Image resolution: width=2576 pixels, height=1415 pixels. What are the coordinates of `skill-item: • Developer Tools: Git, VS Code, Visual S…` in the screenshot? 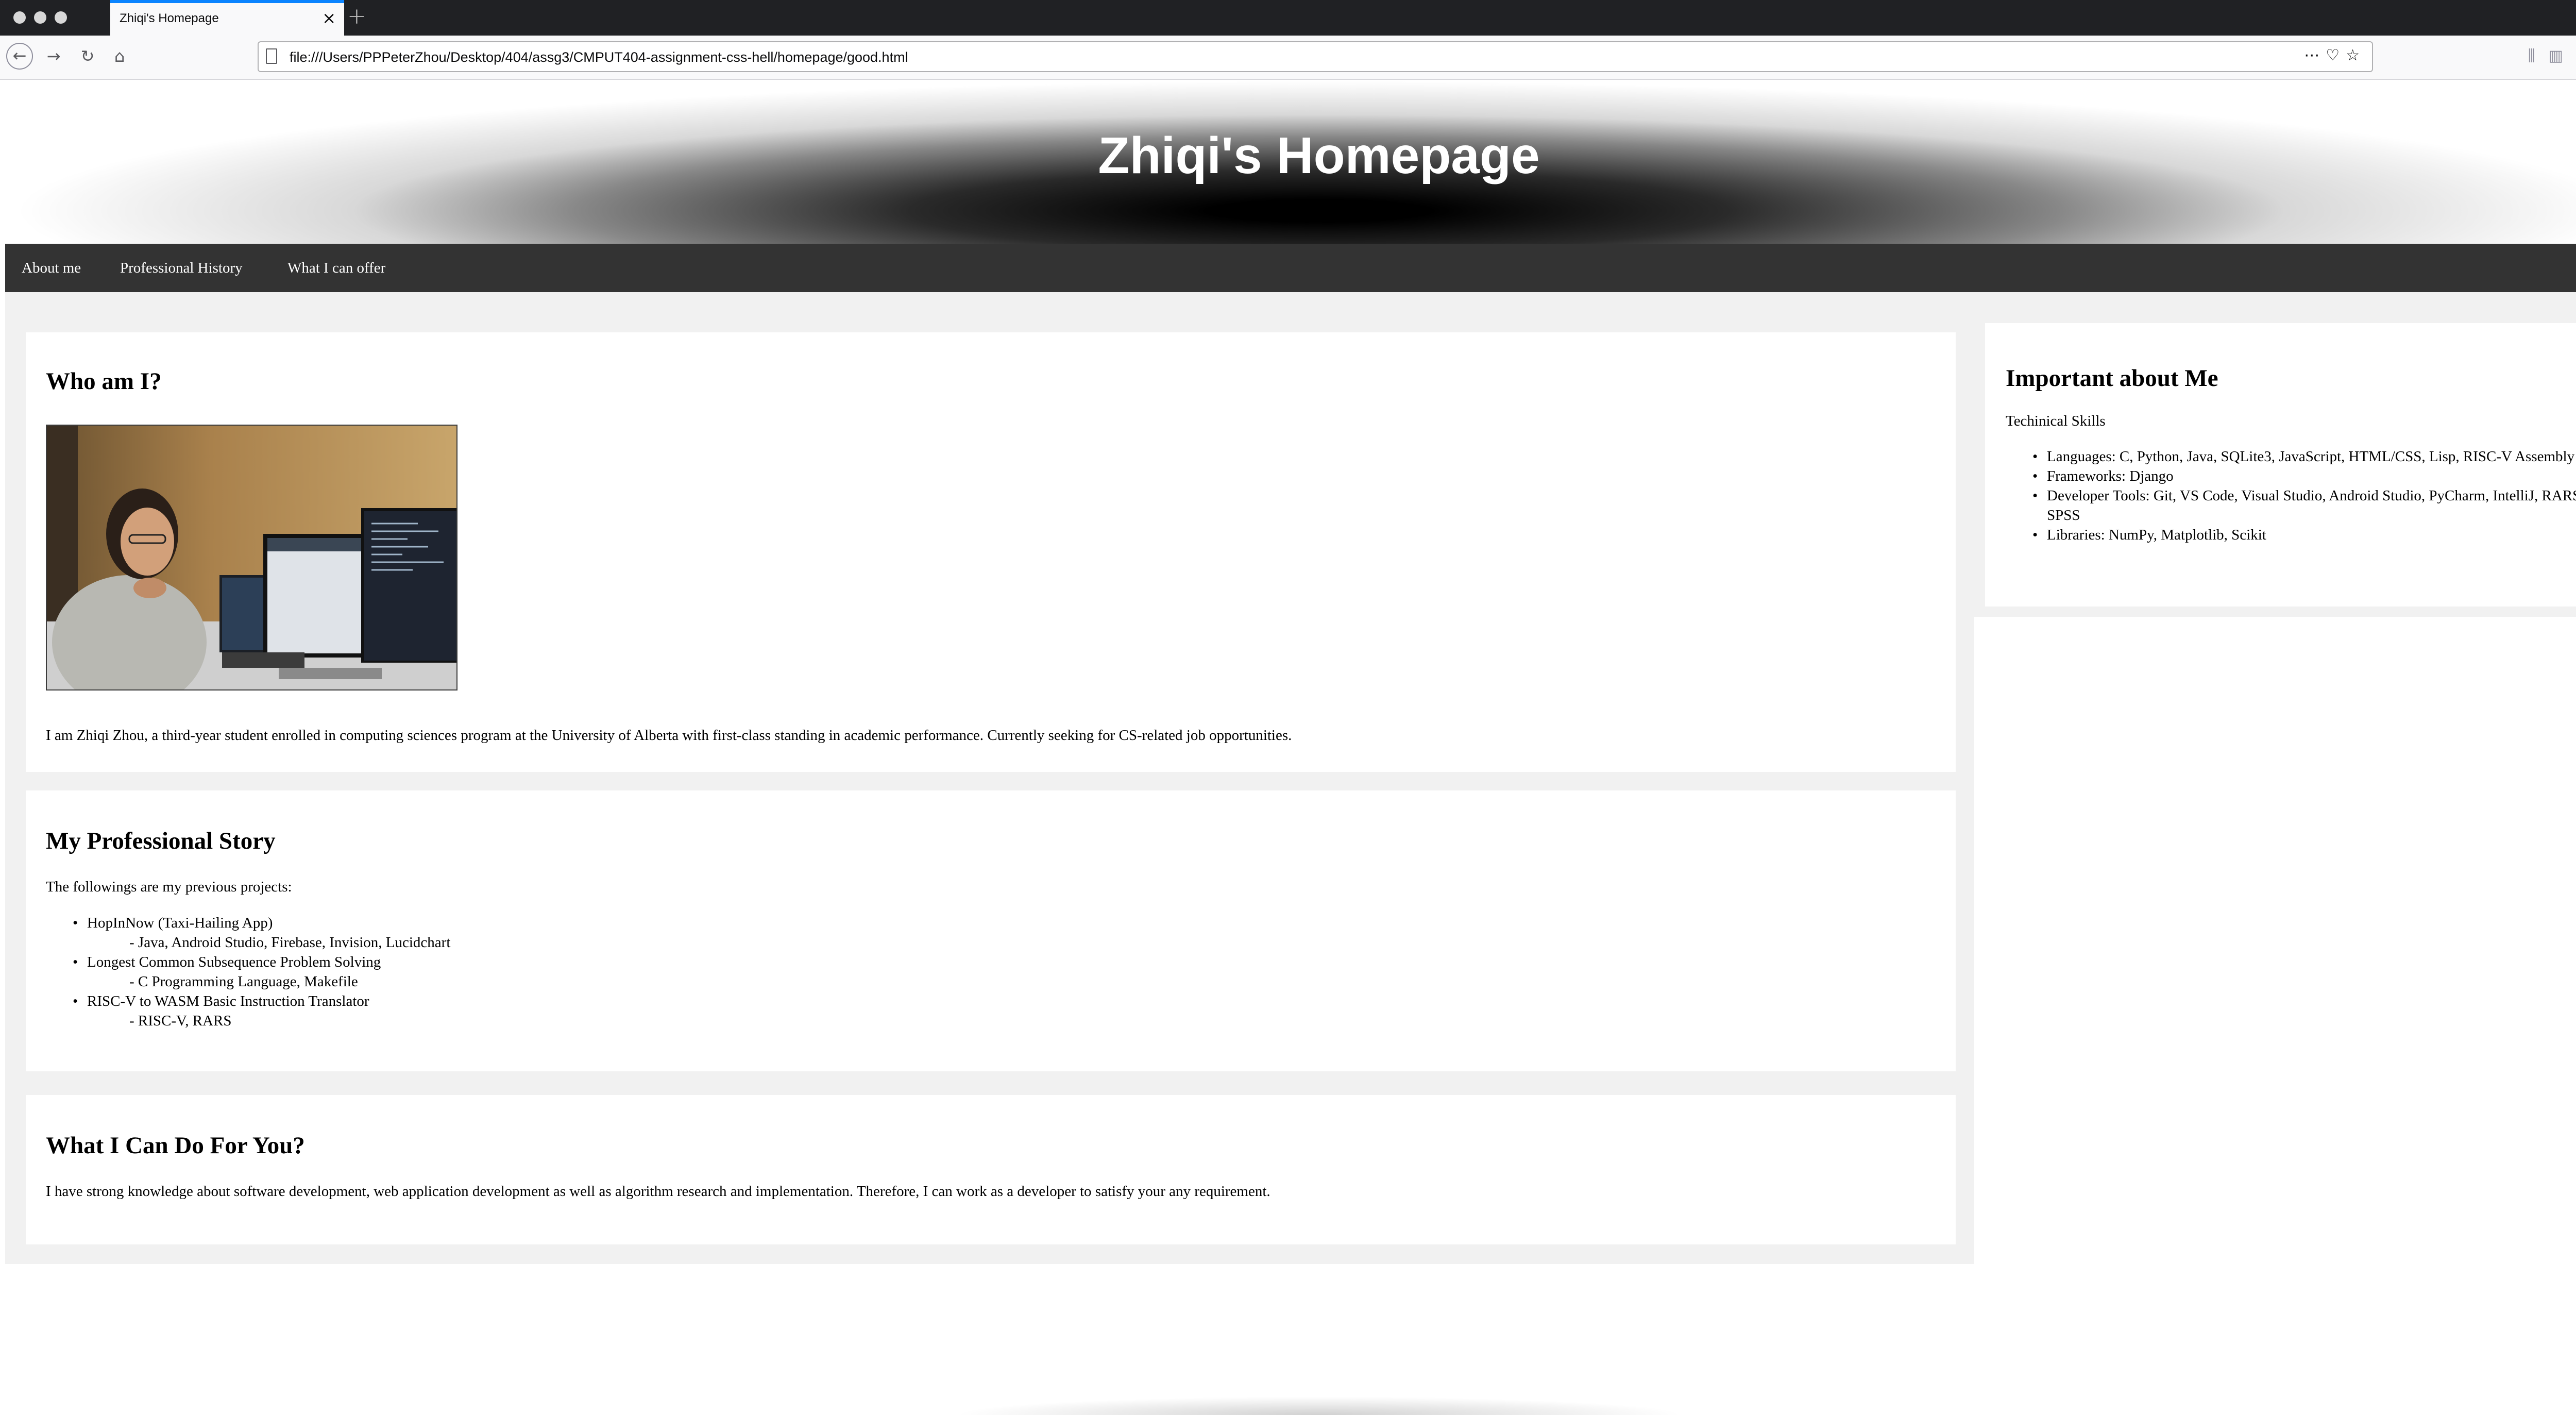 It's located at (2304, 505).